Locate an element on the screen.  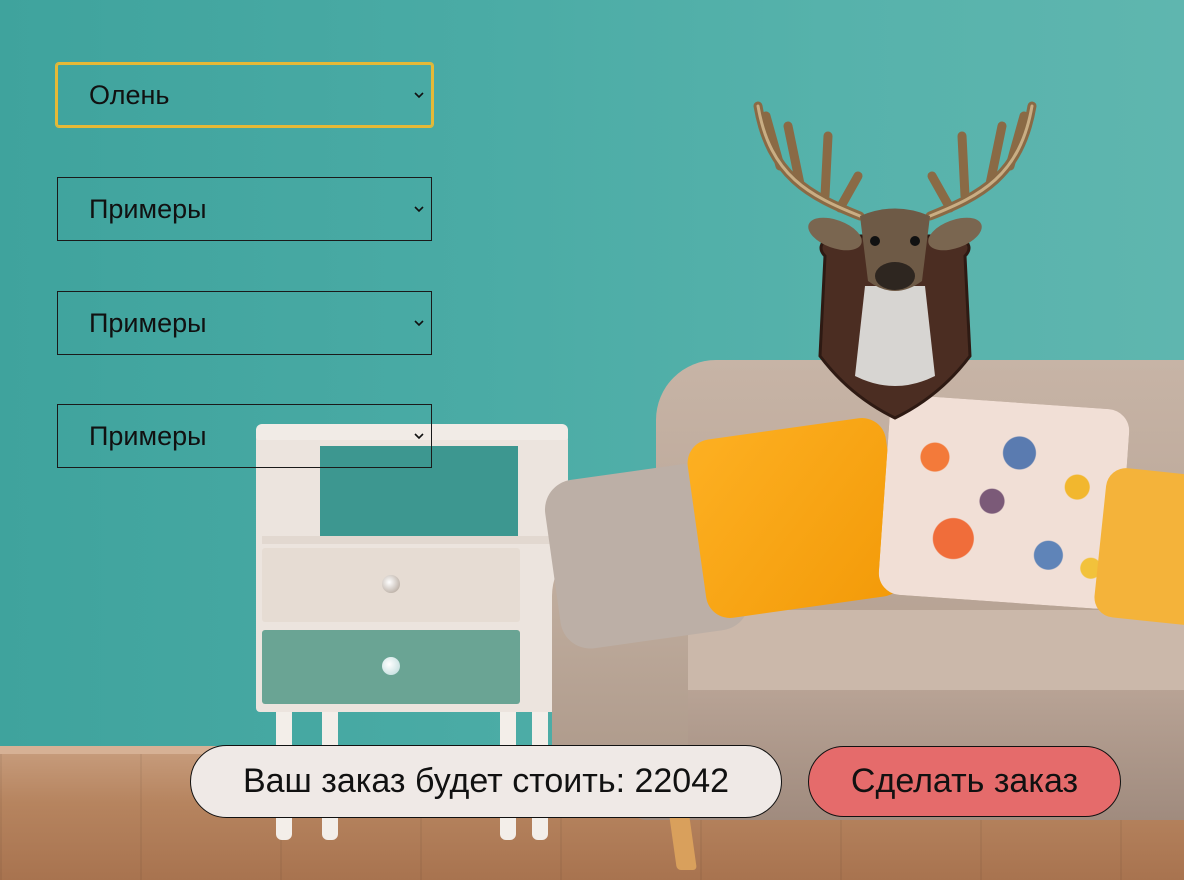
place-order-button: Сделать заказ is located at coordinates (964, 781).